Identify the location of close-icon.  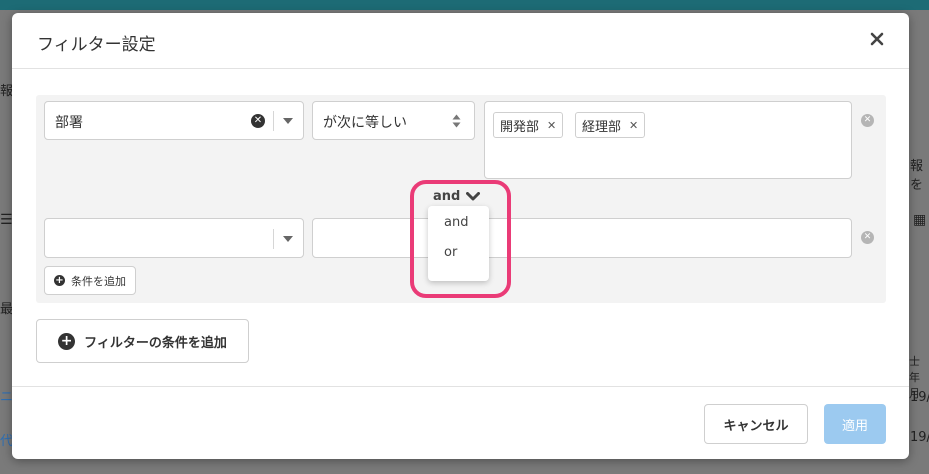
(877, 39).